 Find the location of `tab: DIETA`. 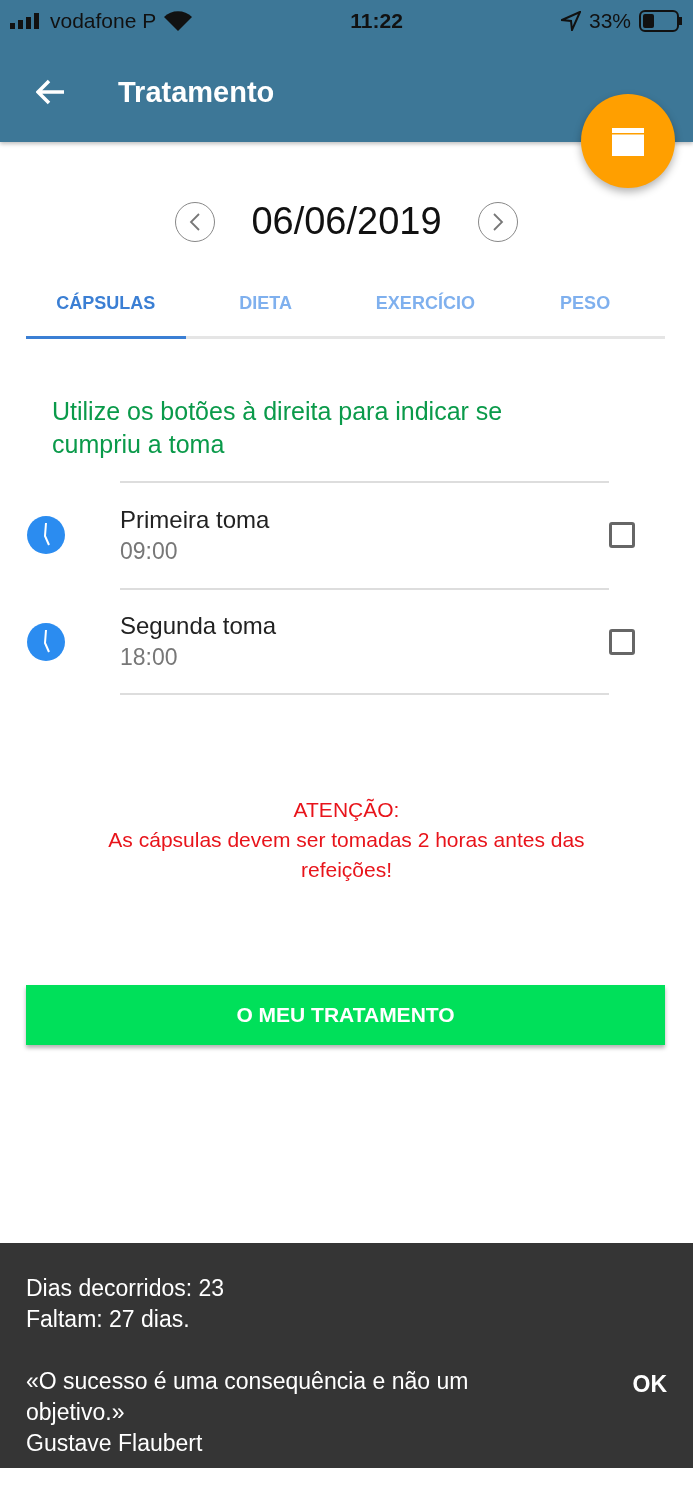

tab: DIETA is located at coordinates (265, 311).